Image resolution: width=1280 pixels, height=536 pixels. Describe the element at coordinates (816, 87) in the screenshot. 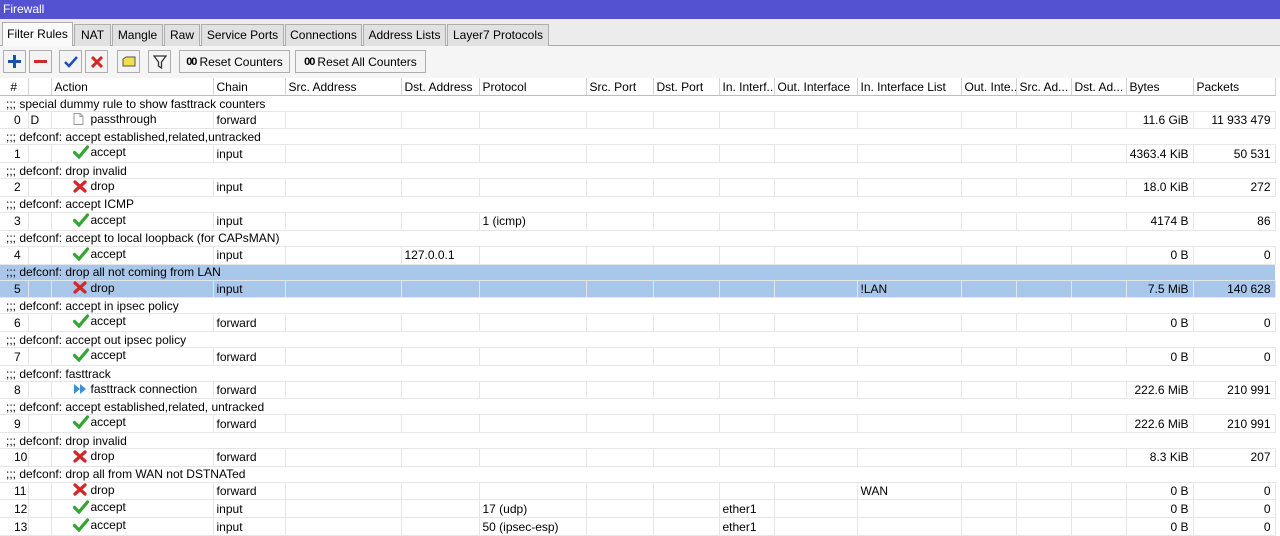

I see `column-header-out-interface: Out. Interface` at that location.